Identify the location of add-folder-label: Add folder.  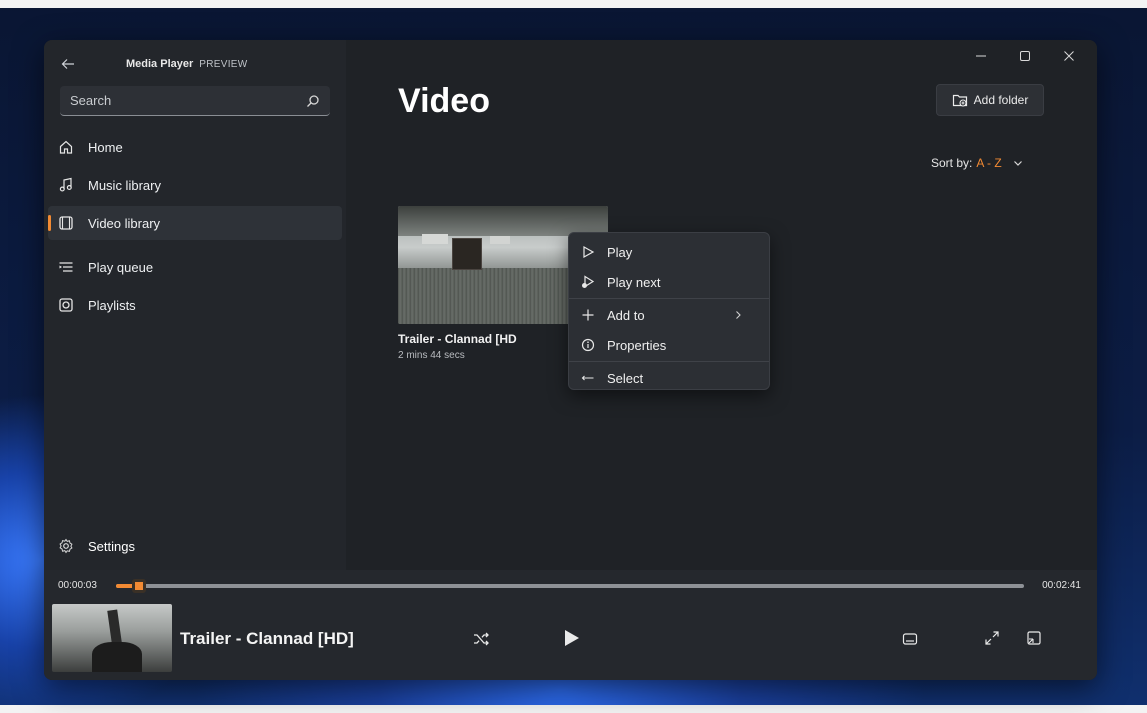
(1001, 100).